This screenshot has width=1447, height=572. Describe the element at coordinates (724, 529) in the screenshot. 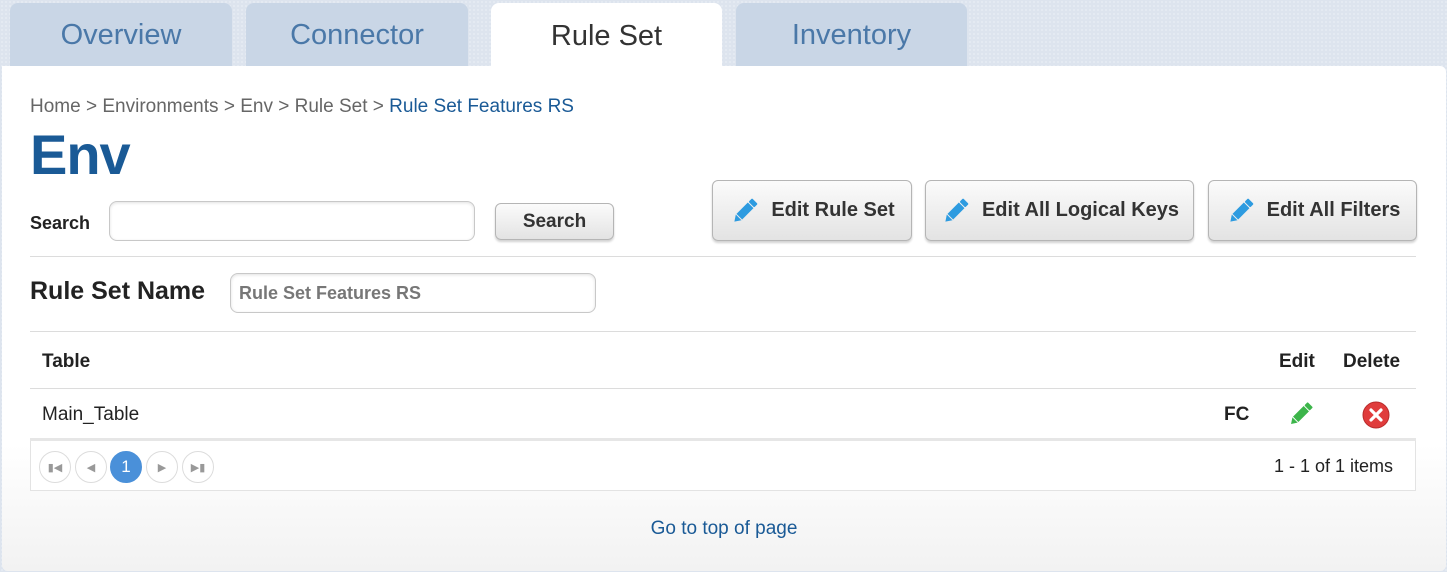

I see `go-to-top-link: Go to top of page` at that location.